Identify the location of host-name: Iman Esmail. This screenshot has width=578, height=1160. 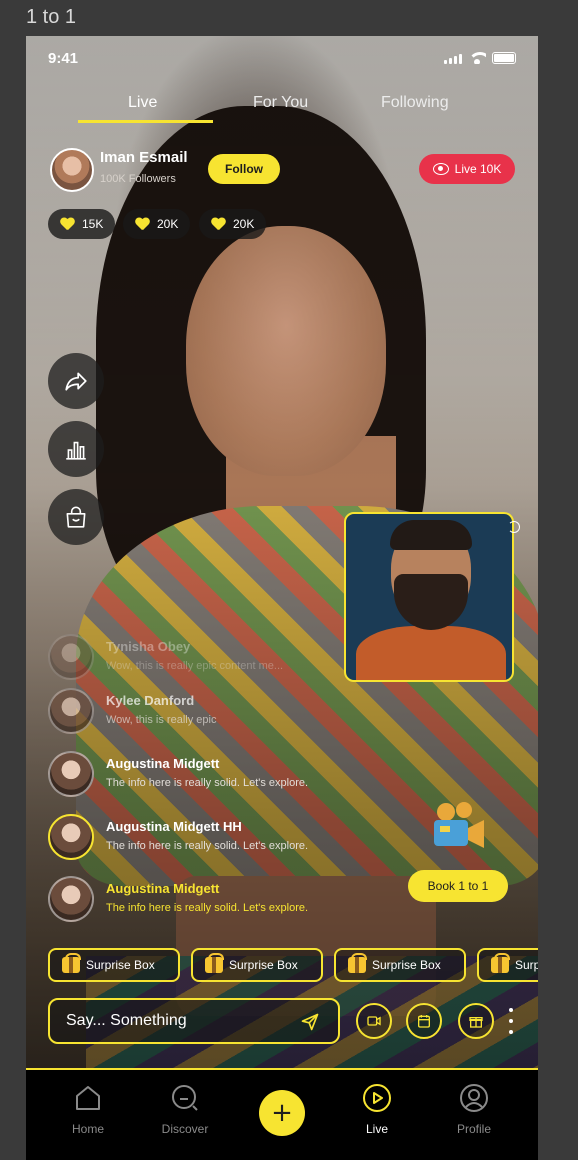
(144, 157).